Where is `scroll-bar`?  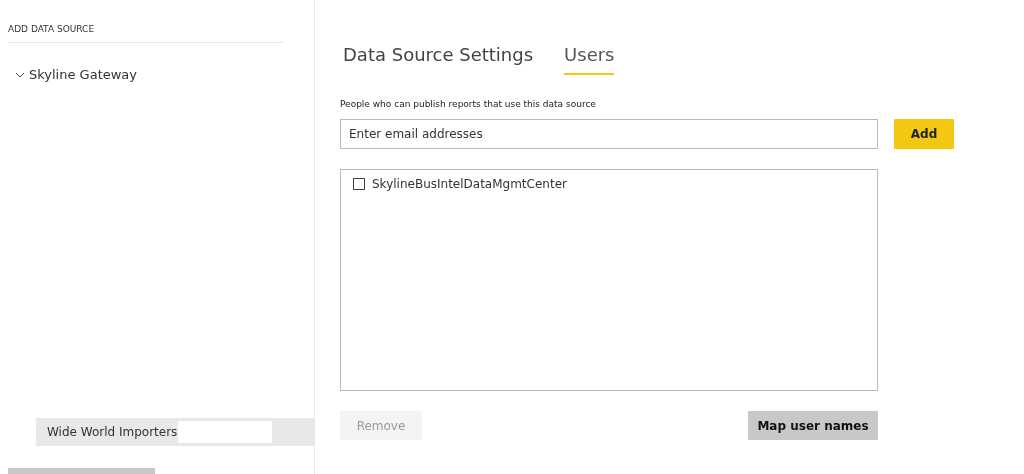 scroll-bar is located at coordinates (81, 471).